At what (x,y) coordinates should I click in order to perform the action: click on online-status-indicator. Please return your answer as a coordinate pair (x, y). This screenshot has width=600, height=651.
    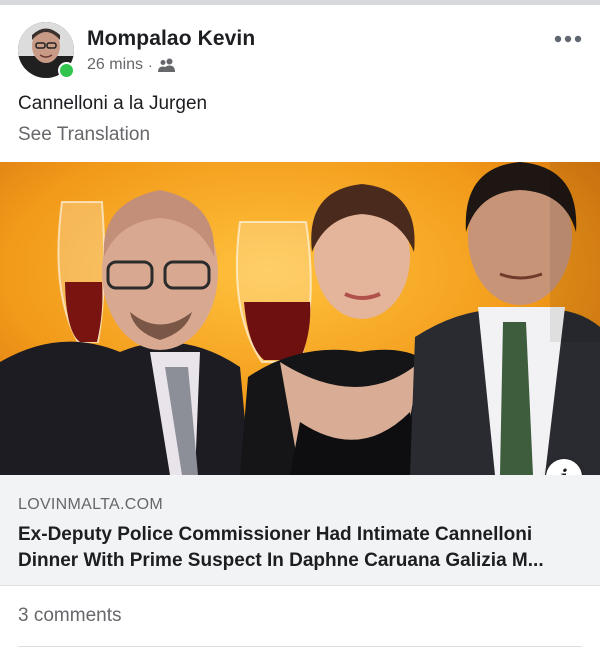
    Looking at the image, I should click on (66, 70).